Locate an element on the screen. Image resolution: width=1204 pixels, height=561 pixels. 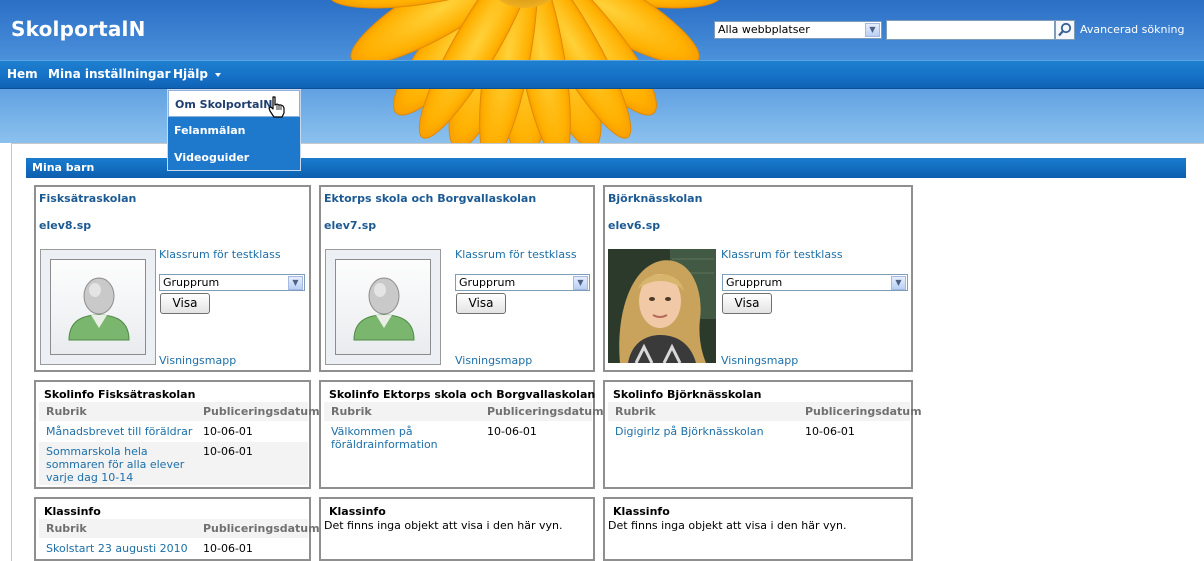
item-link: Digigirlz på Björknässkolan is located at coordinates (689, 431).